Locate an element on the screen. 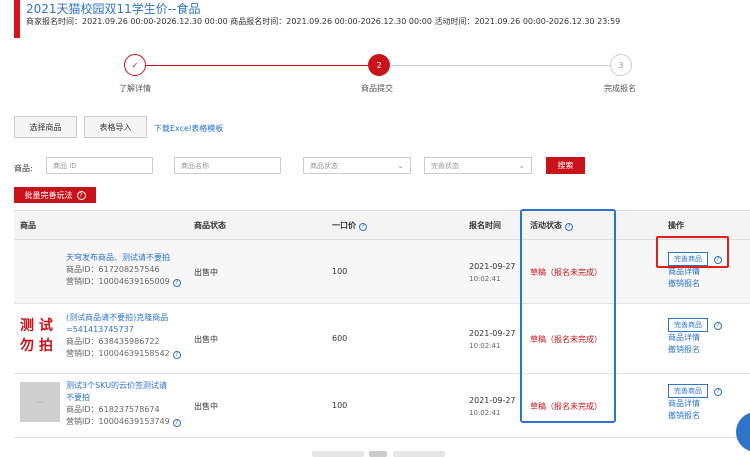 The width and height of the screenshot is (750, 457). table-import-button: 表格导入 is located at coordinates (115, 127).